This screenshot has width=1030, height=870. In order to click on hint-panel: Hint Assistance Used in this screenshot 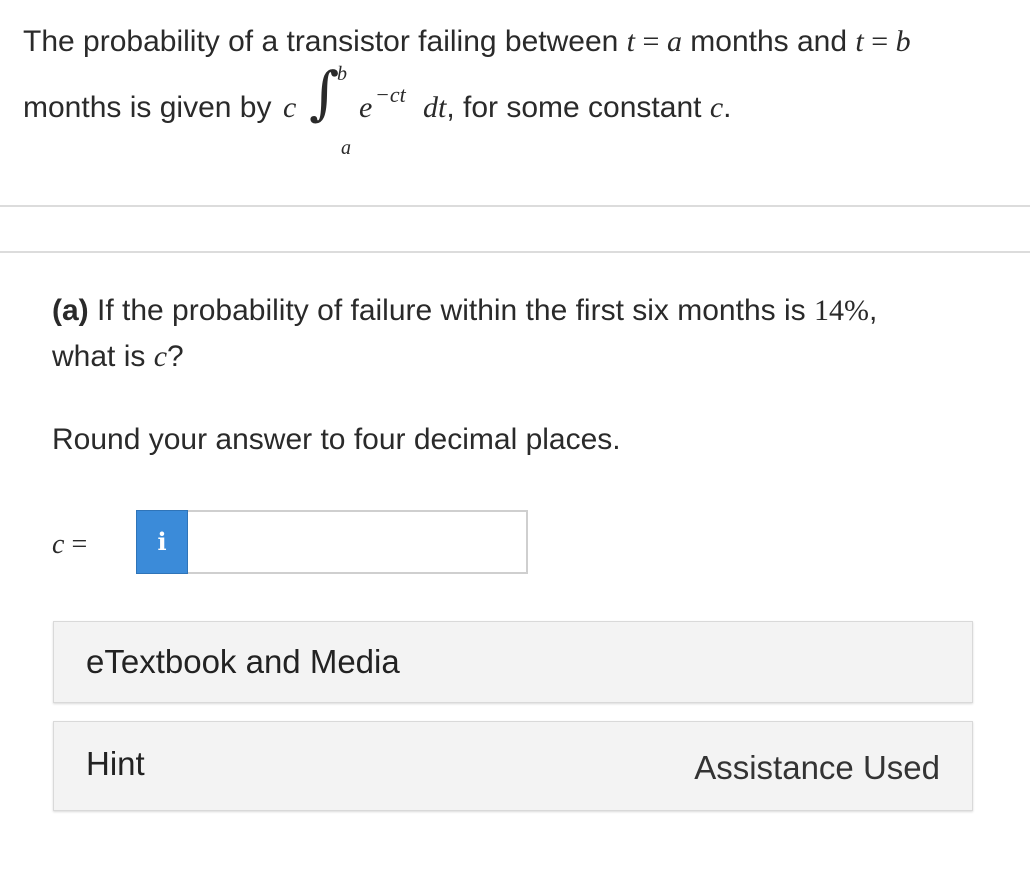, I will do `click(513, 766)`.